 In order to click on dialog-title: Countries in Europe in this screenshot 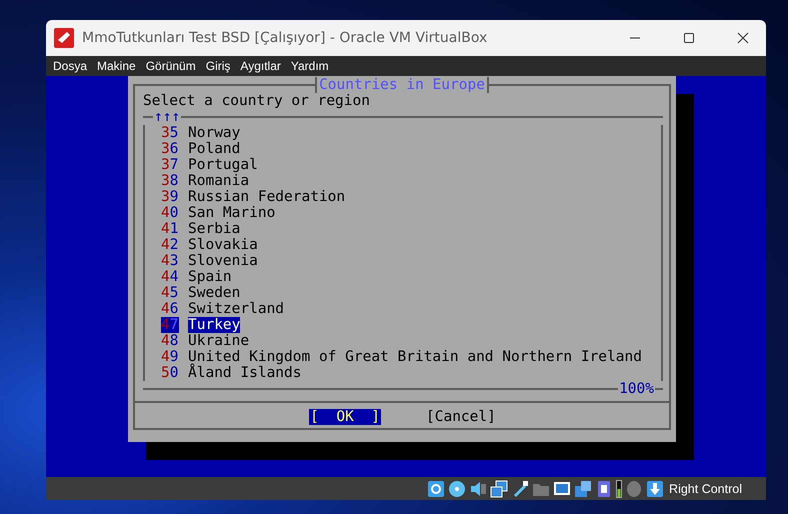, I will do `click(402, 85)`.